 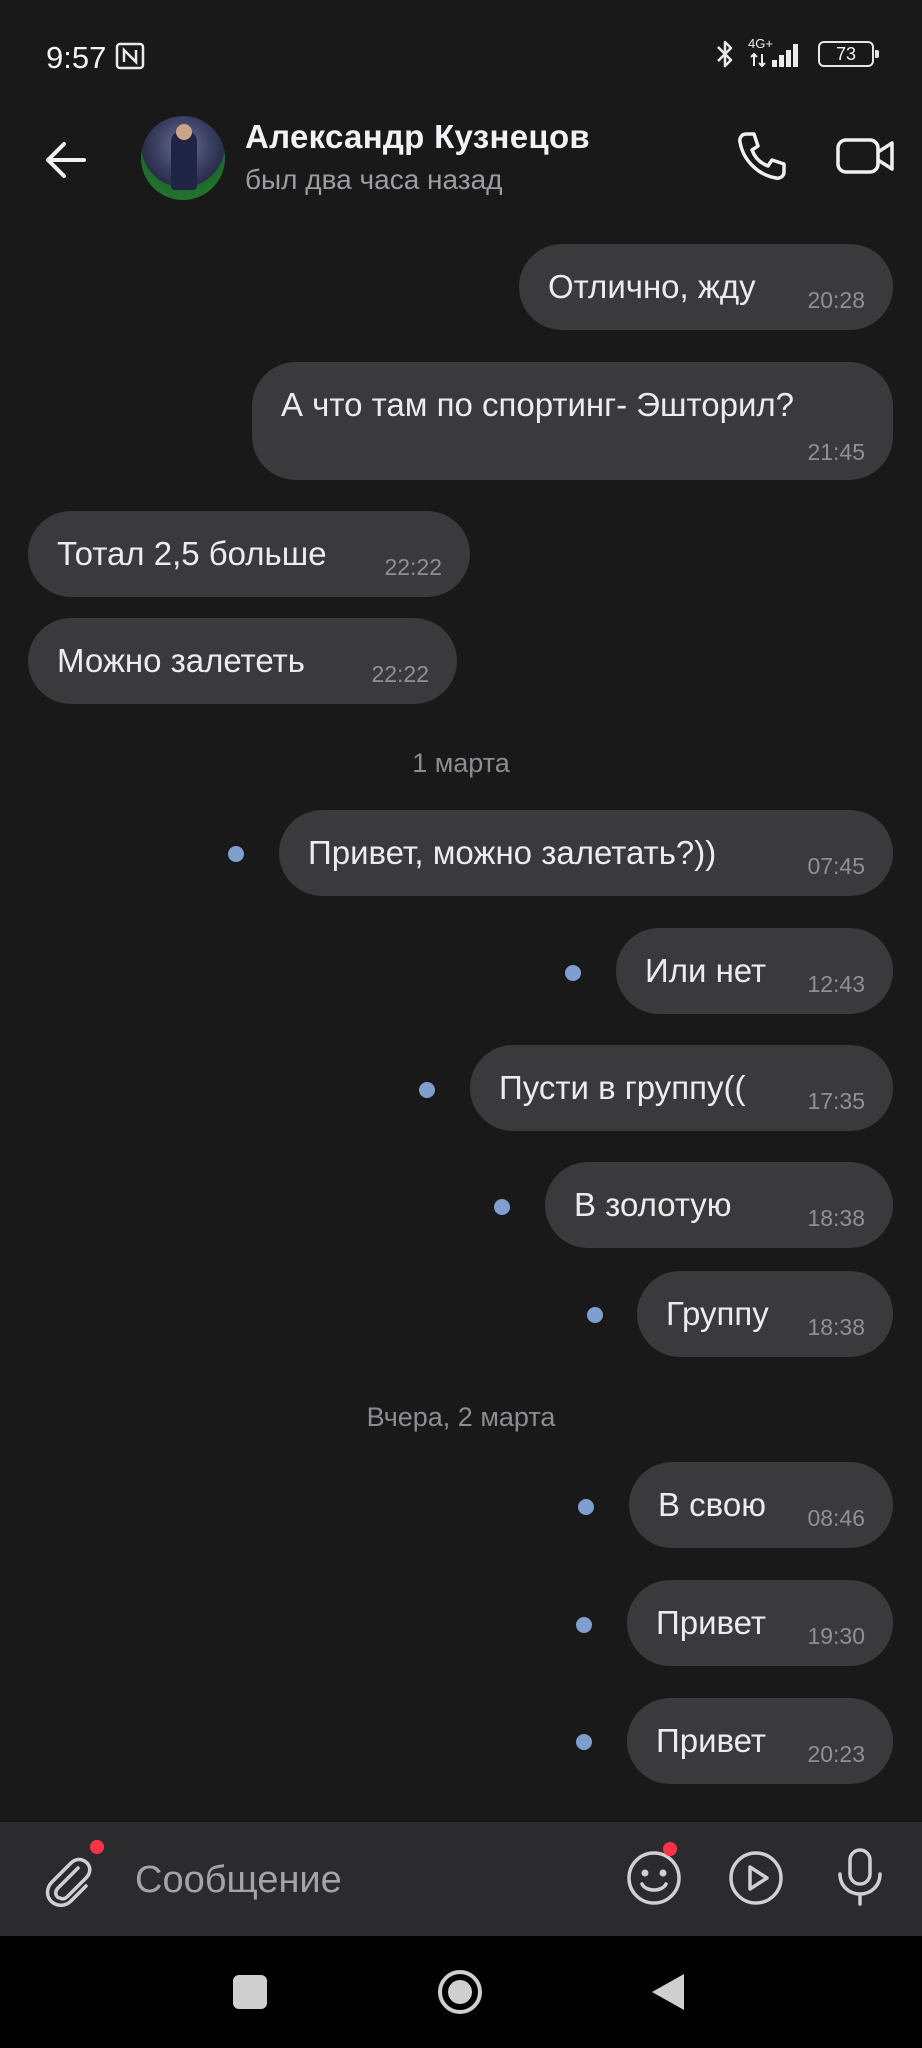 What do you see at coordinates (706, 970) in the screenshot?
I see `message-text: Или нет` at bounding box center [706, 970].